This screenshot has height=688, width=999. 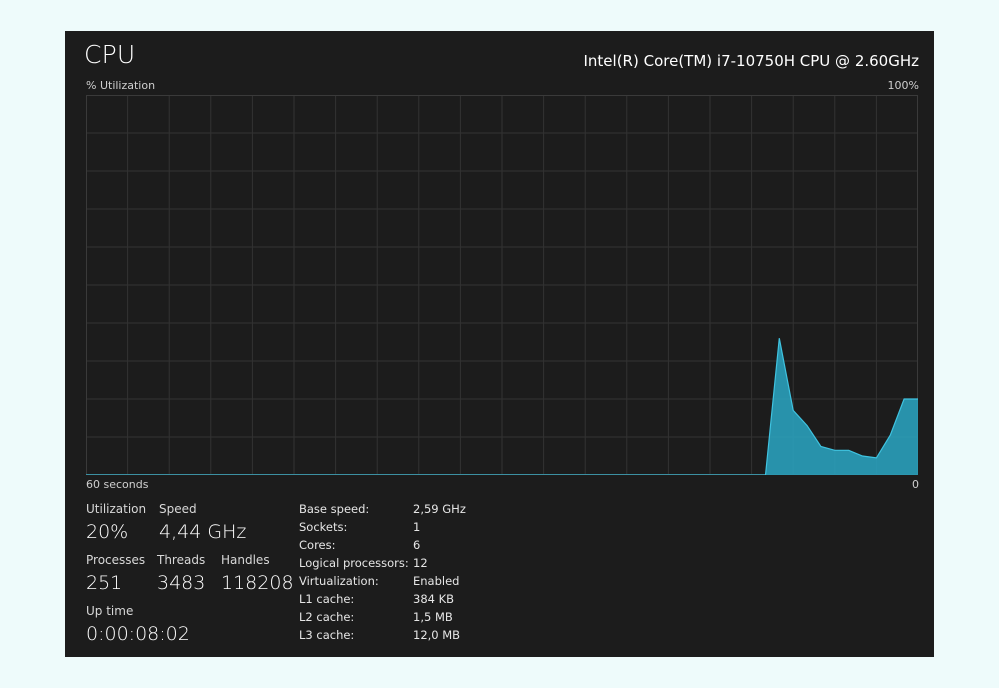 What do you see at coordinates (433, 617) in the screenshot?
I see `info-value-l2-cache: 1,5 MB` at bounding box center [433, 617].